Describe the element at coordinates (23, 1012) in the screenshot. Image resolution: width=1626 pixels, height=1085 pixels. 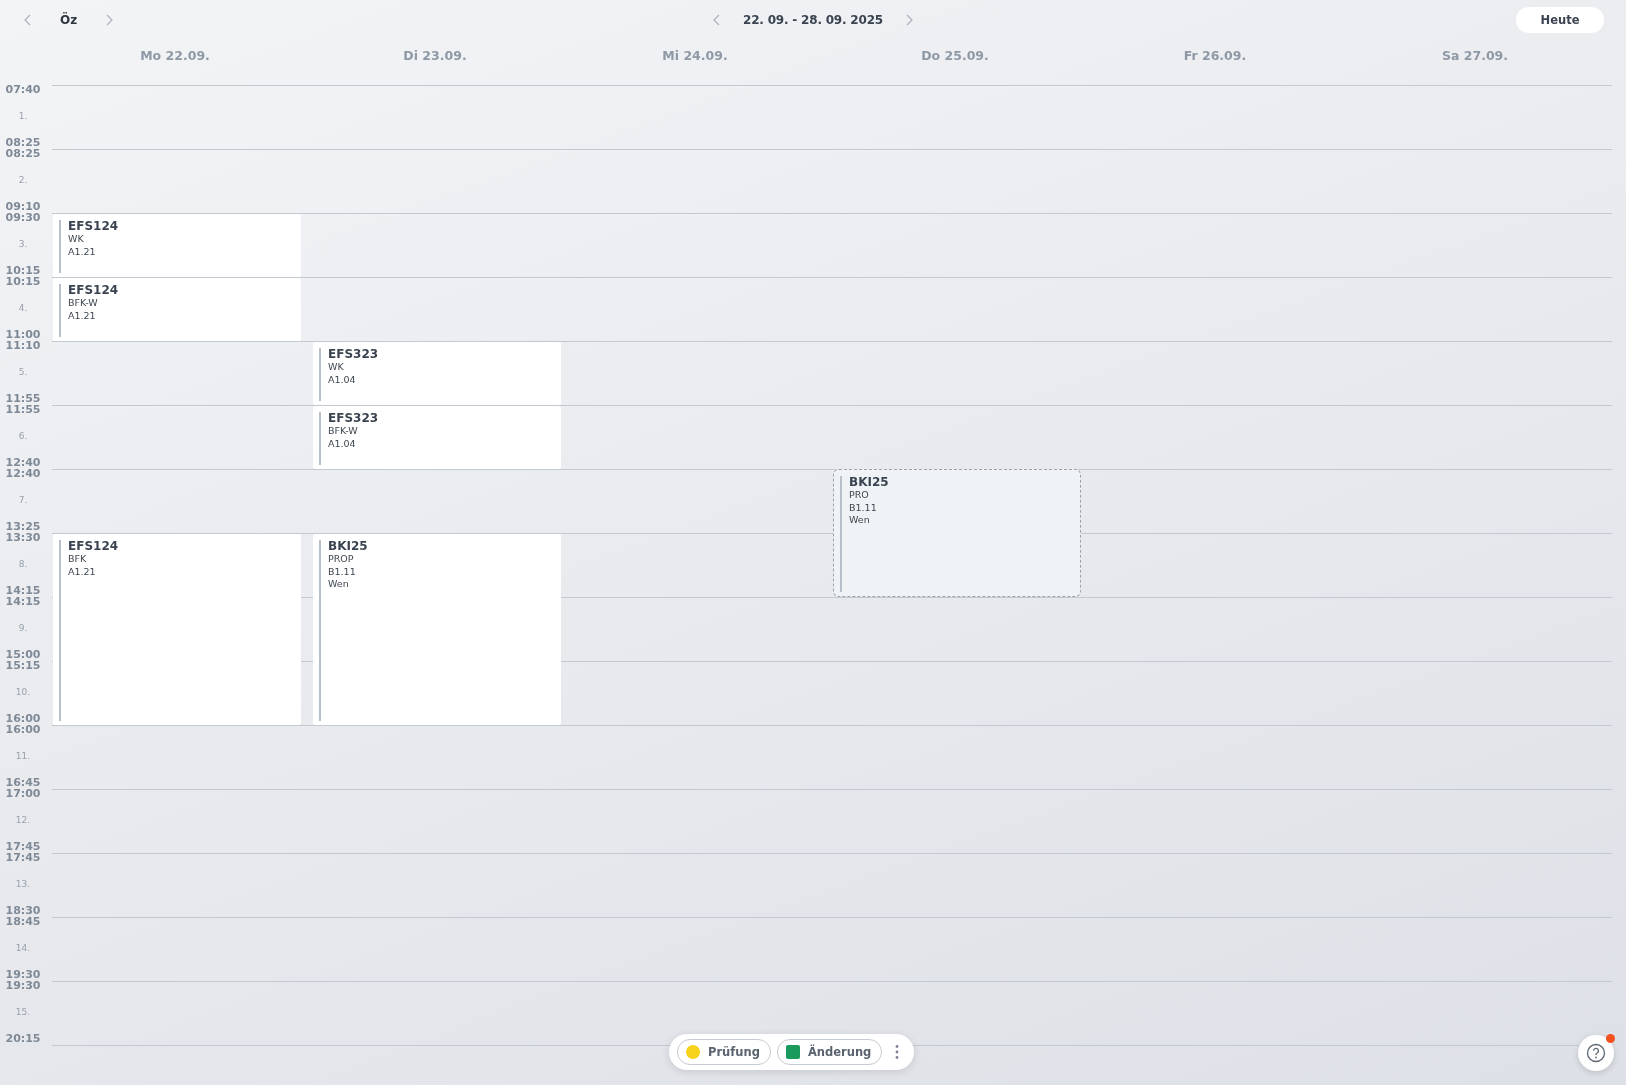
I see `period-number: 15.` at that location.